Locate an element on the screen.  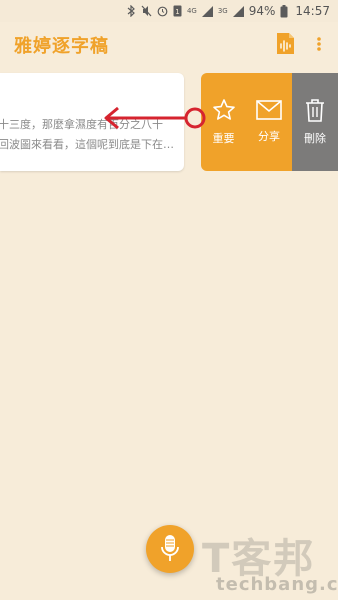
delete-button: 刪除 is located at coordinates (315, 122).